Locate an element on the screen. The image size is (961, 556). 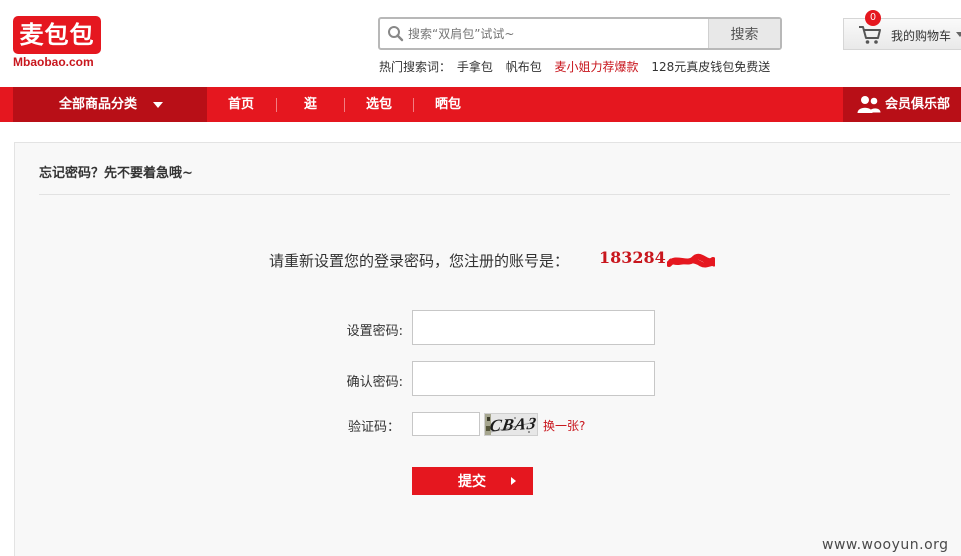
arrow-right-icon is located at coordinates (513, 481).